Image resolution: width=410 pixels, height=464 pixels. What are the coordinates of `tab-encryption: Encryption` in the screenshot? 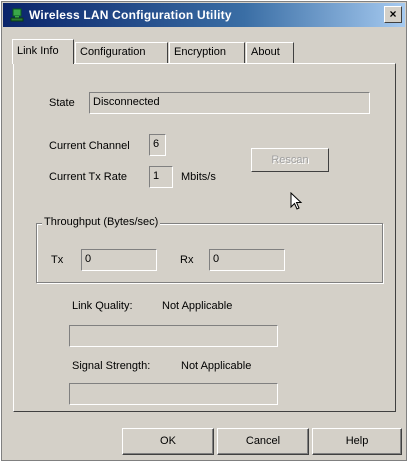 It's located at (207, 52).